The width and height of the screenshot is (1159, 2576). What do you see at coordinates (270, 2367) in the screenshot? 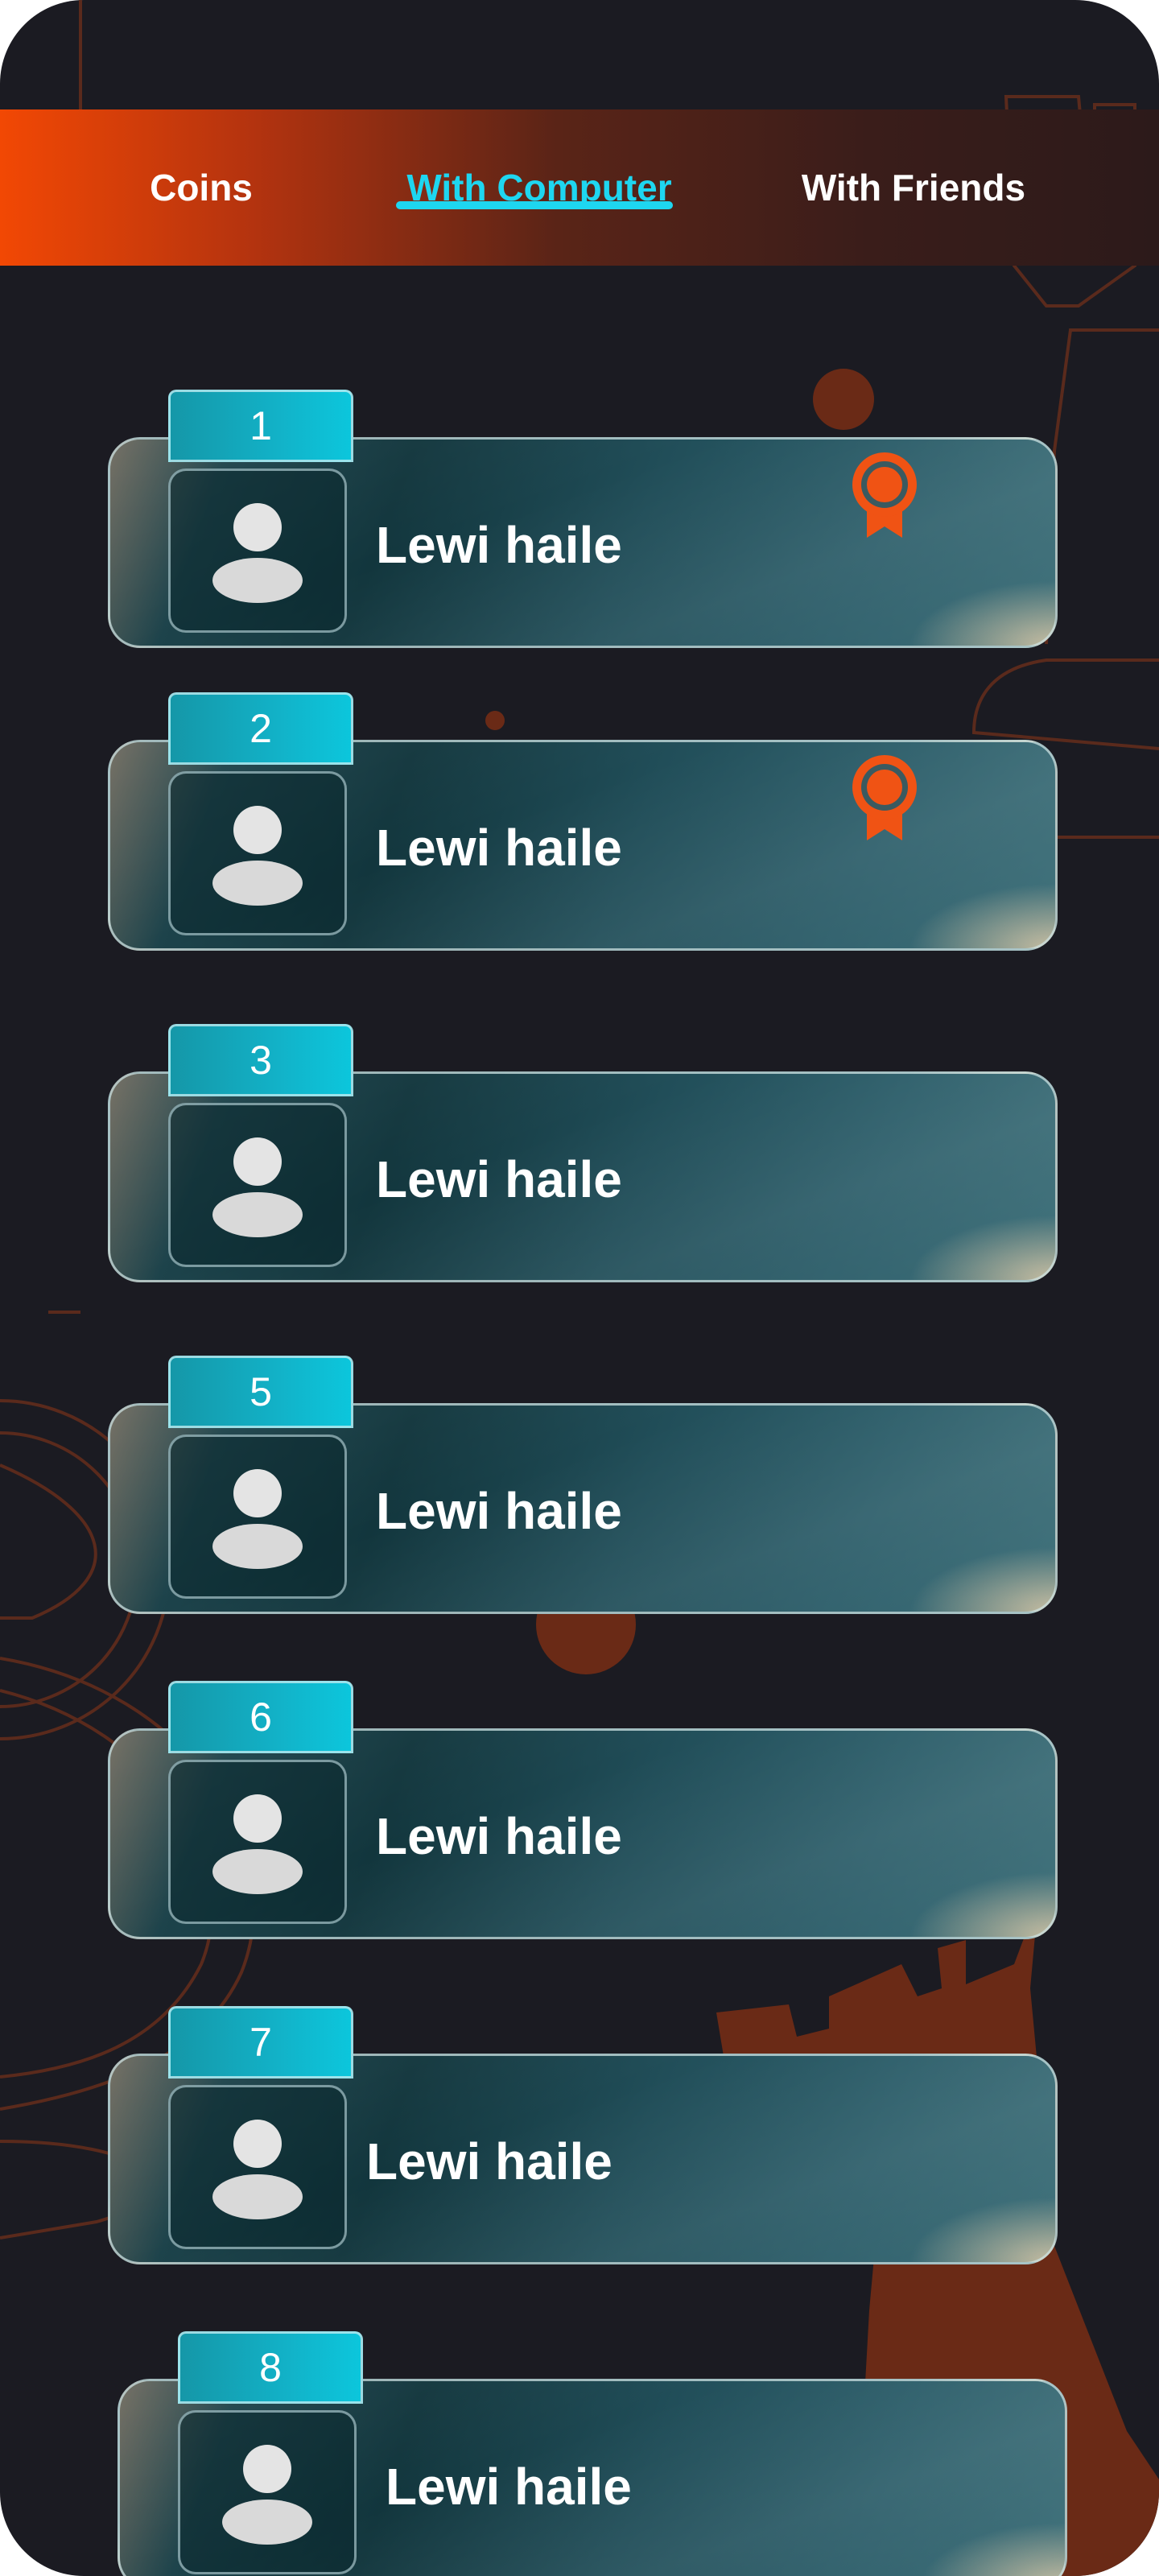
I see `rank-badge: 8` at bounding box center [270, 2367].